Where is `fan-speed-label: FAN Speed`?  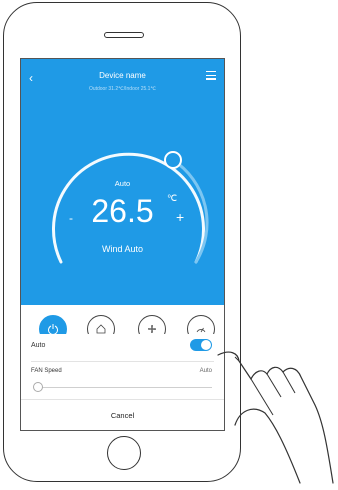 fan-speed-label: FAN Speed is located at coordinates (46, 371).